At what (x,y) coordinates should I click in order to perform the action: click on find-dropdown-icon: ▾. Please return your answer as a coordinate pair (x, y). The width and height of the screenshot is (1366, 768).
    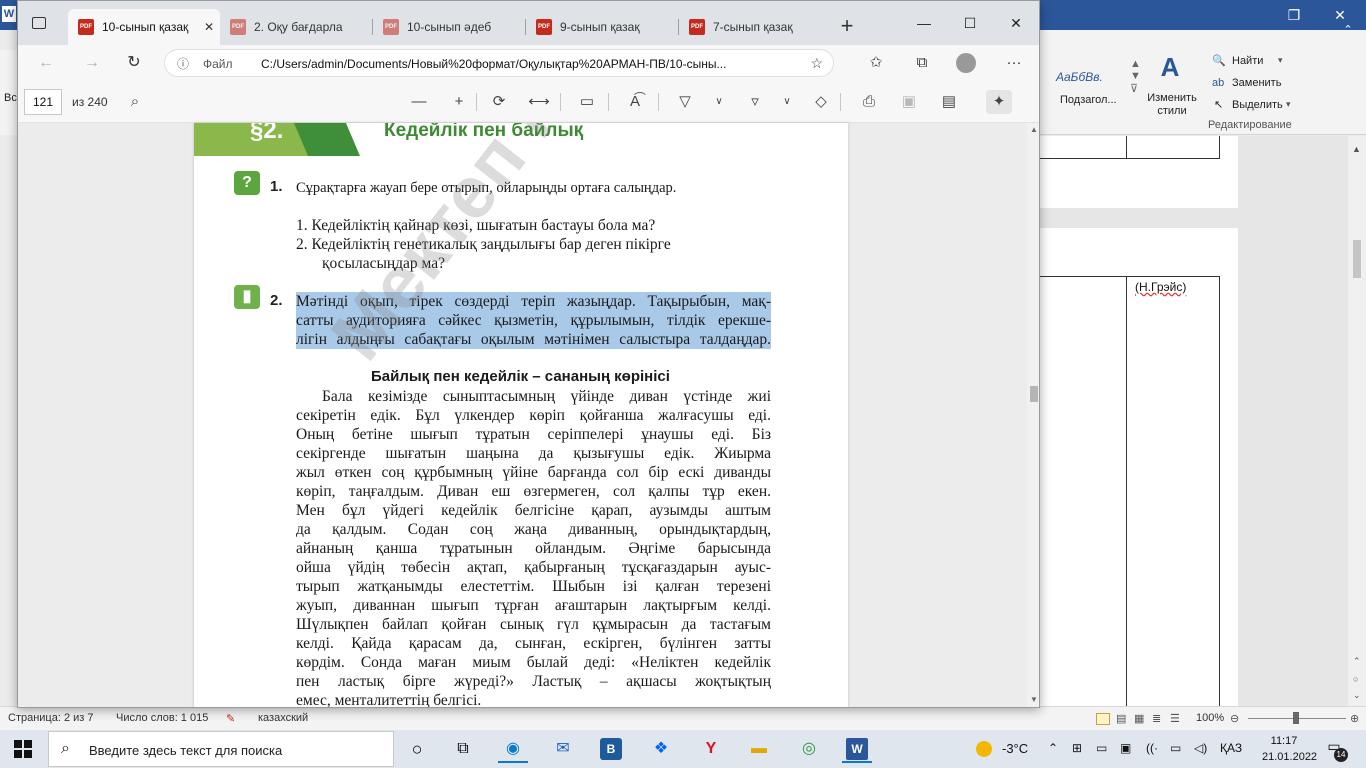
    Looking at the image, I should click on (1280, 60).